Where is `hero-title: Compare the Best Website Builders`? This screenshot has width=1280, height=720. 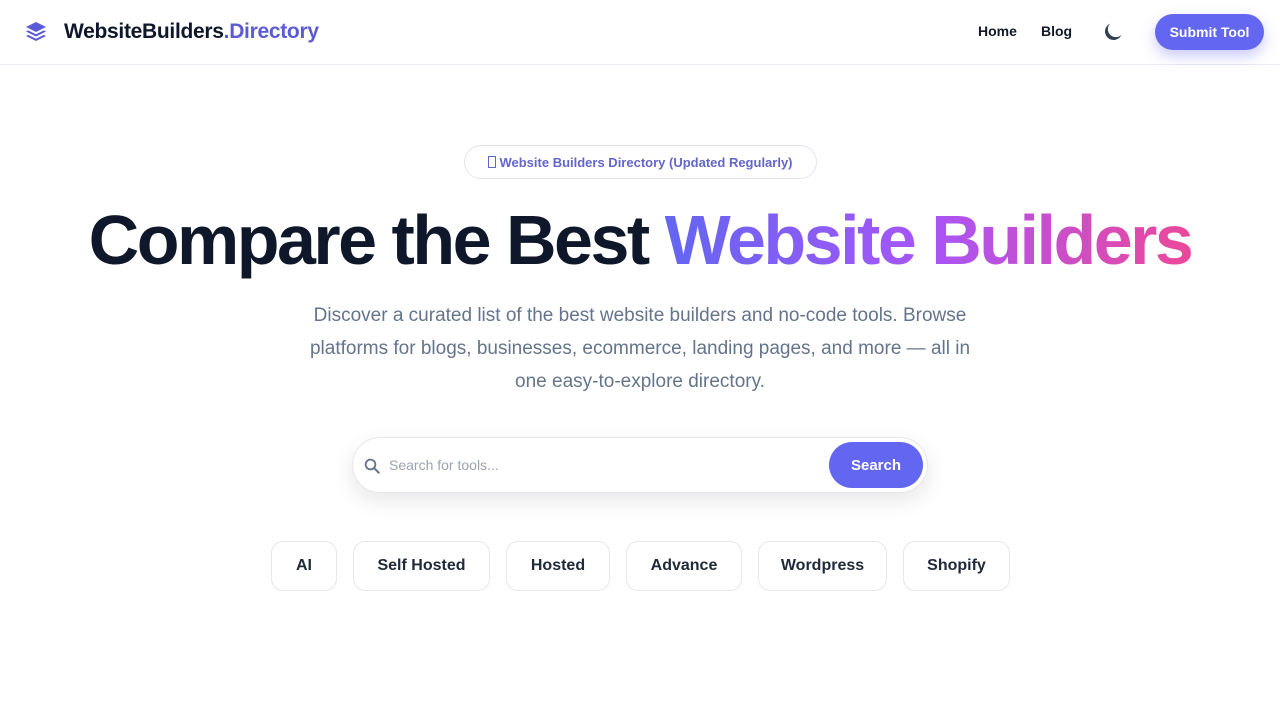
hero-title: Compare the Best Website Builders is located at coordinates (640, 240).